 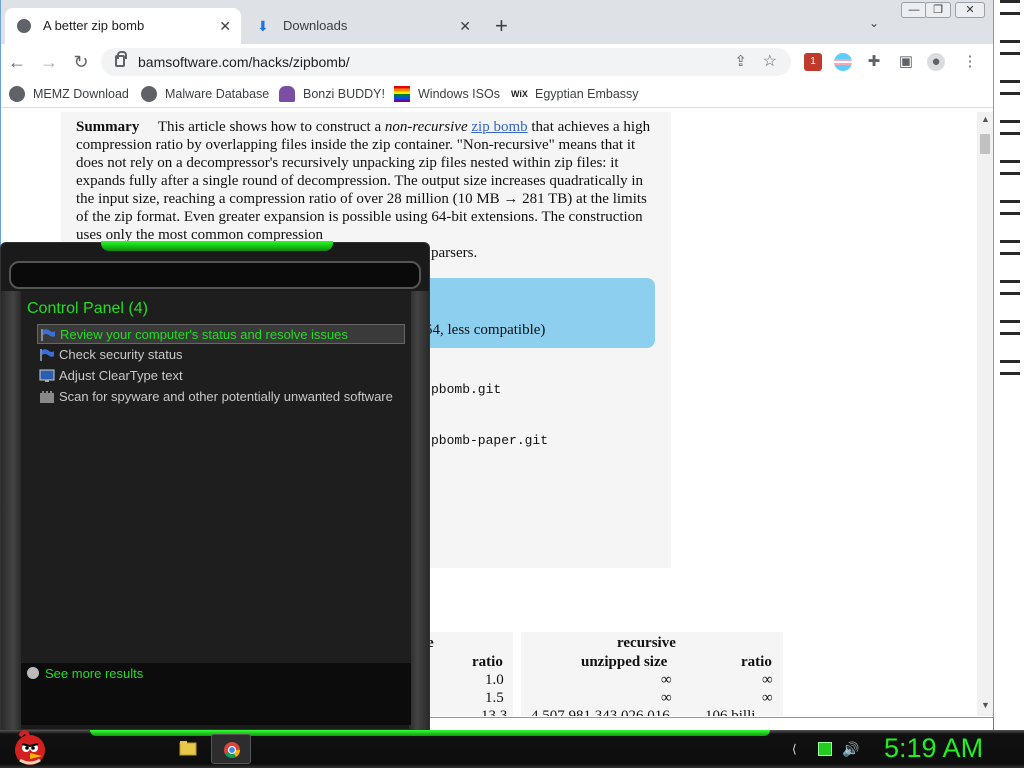 I want to click on chrome-icon, so click(x=232, y=750).